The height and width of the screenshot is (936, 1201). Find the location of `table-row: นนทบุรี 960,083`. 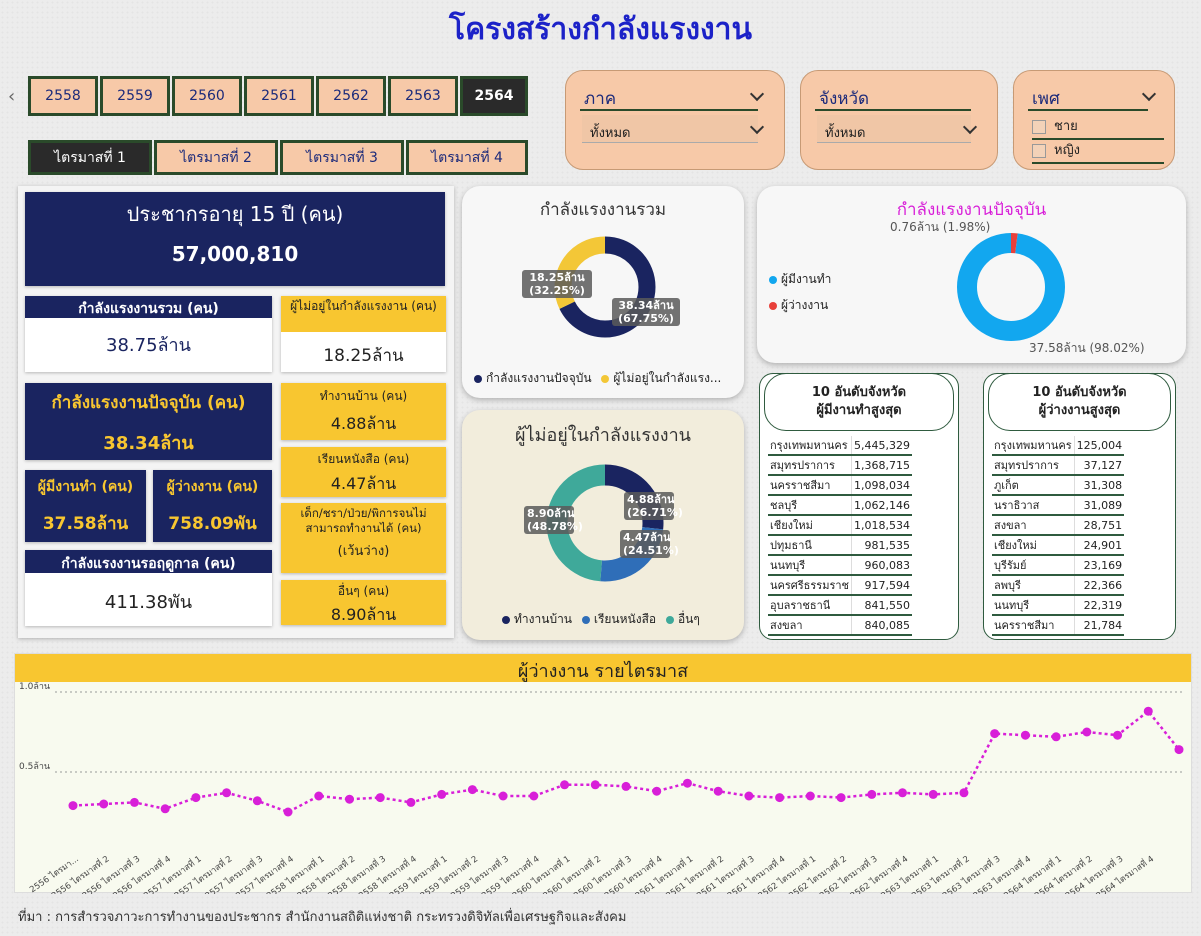

table-row: นนทบุรี 960,083 is located at coordinates (840, 565).